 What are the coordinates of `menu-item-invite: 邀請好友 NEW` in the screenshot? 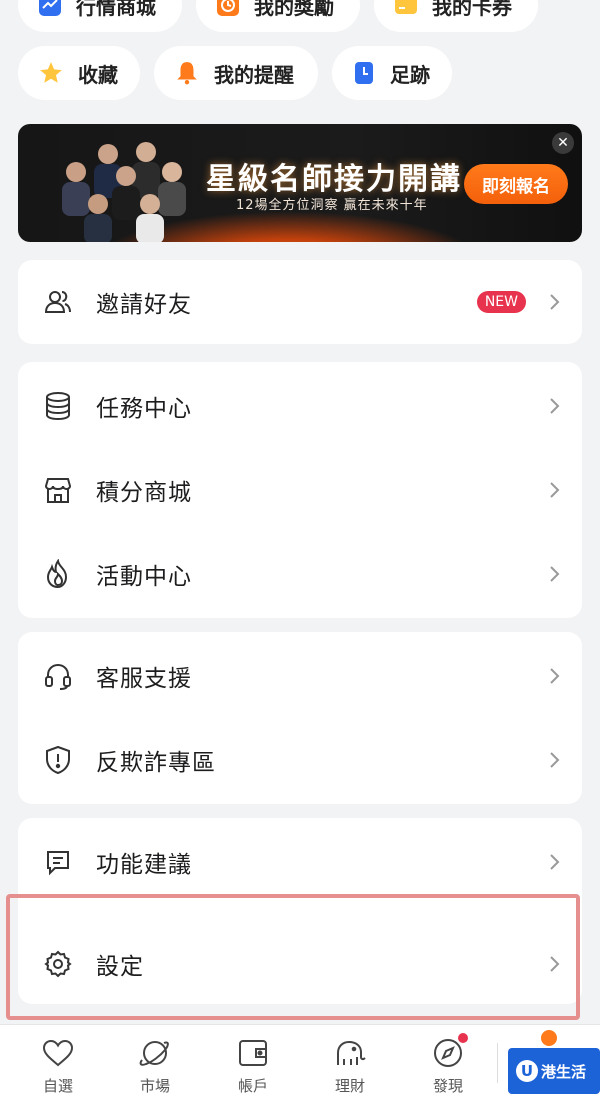 It's located at (300, 302).